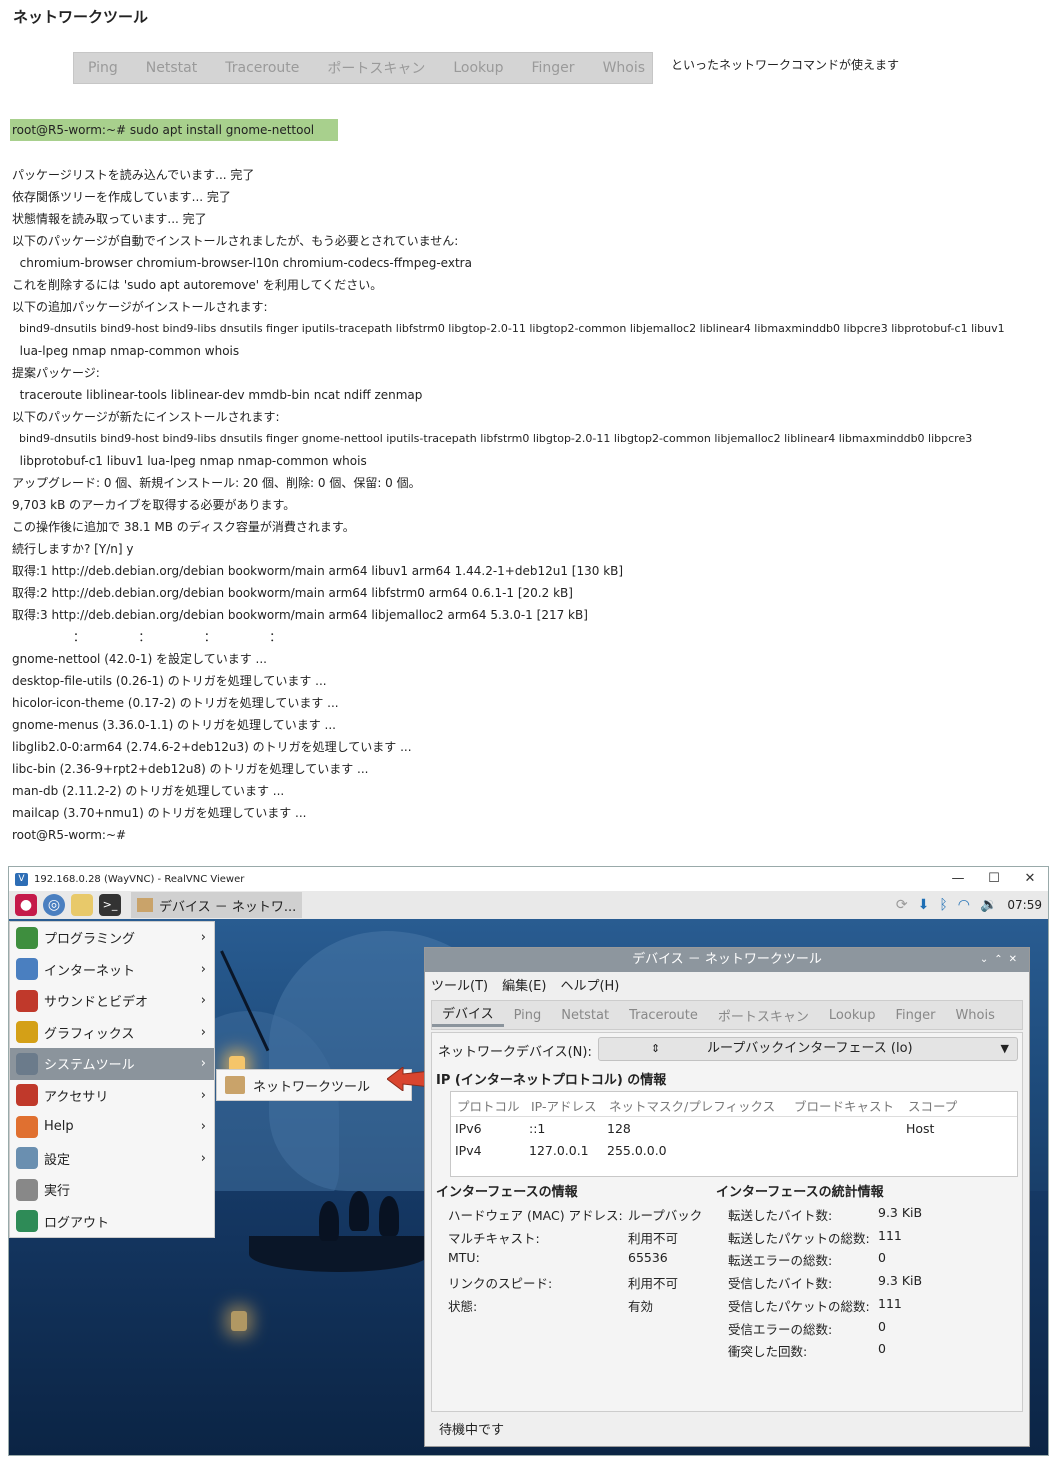 Image resolution: width=1062 pixels, height=1475 pixels. I want to click on menu-tools: ツール(T), so click(459, 984).